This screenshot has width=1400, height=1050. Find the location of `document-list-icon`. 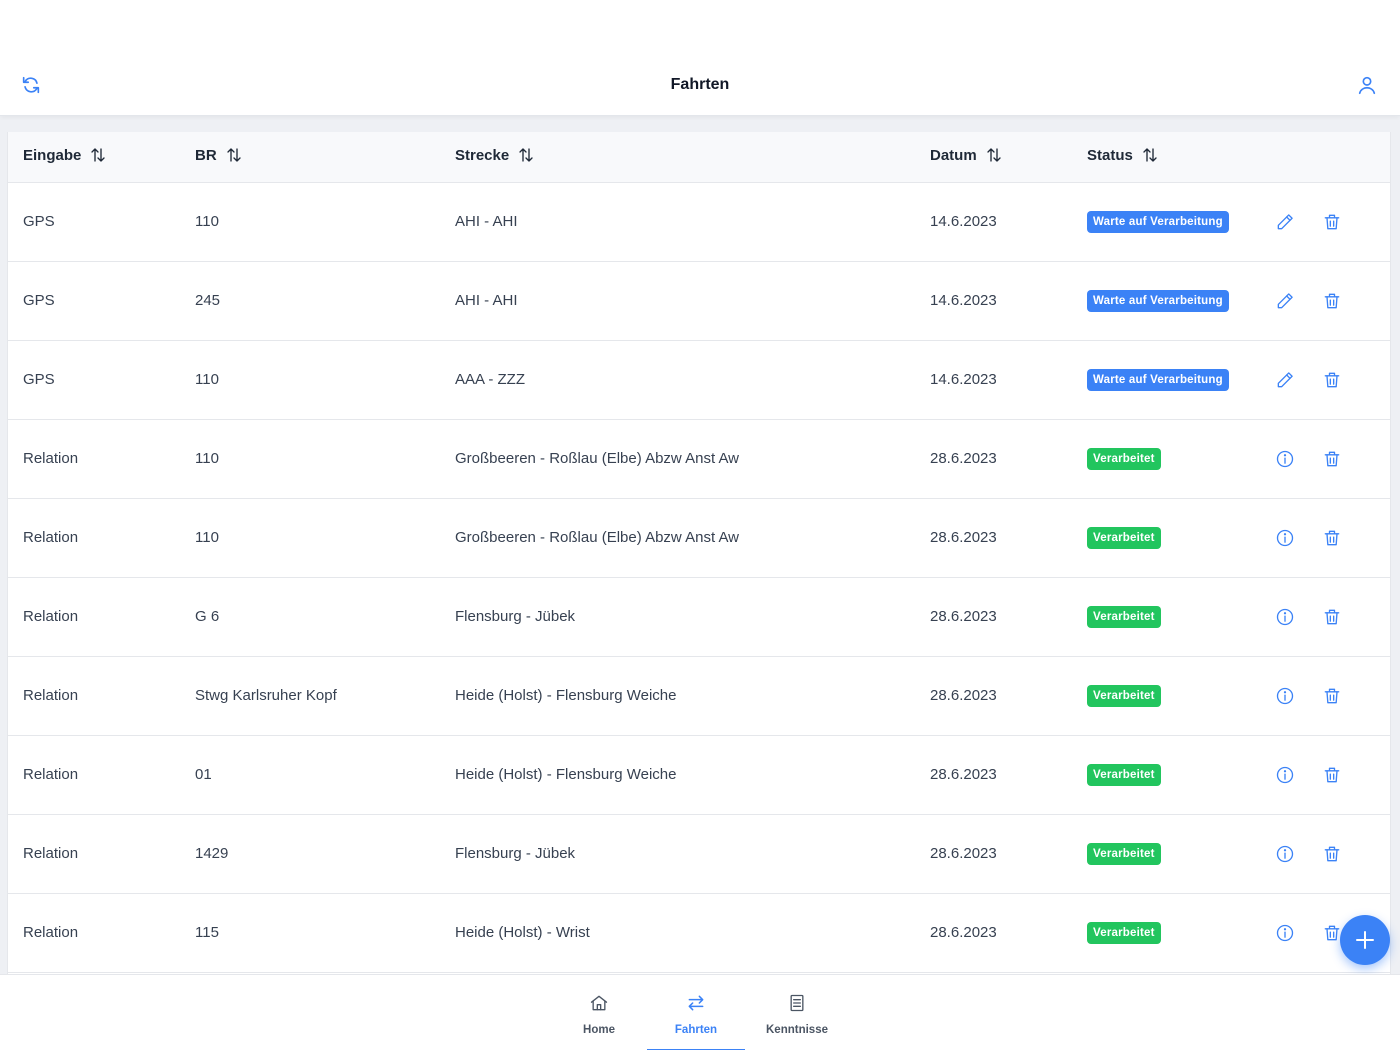

document-list-icon is located at coordinates (797, 1005).